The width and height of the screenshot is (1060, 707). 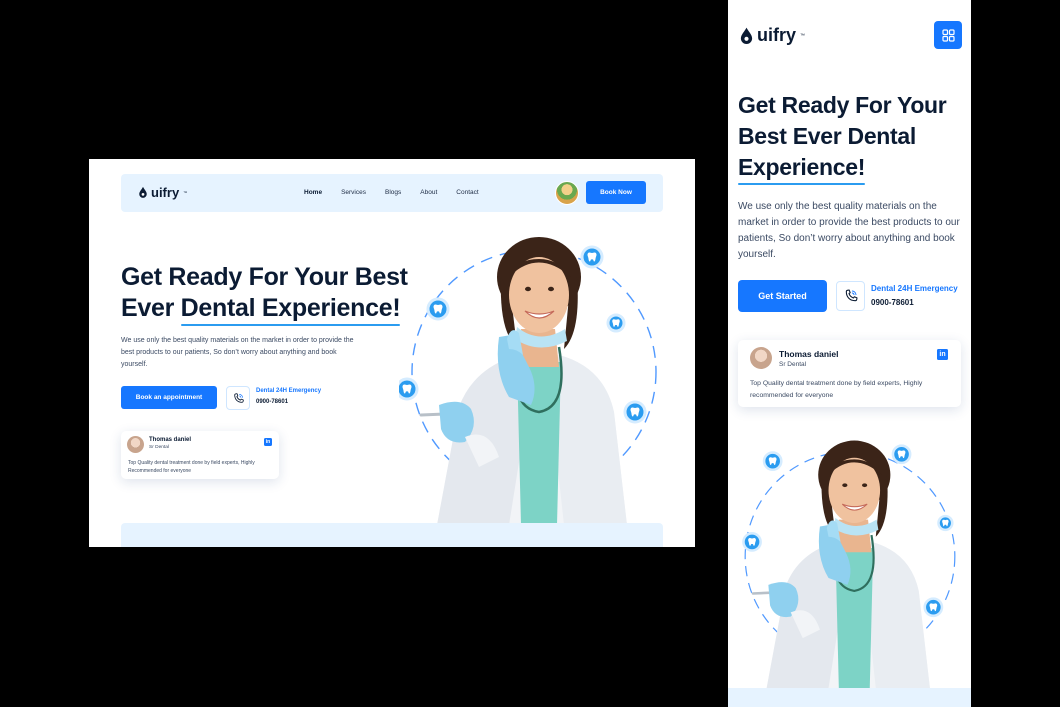 I want to click on nav-item-services: Services, so click(x=353, y=192).